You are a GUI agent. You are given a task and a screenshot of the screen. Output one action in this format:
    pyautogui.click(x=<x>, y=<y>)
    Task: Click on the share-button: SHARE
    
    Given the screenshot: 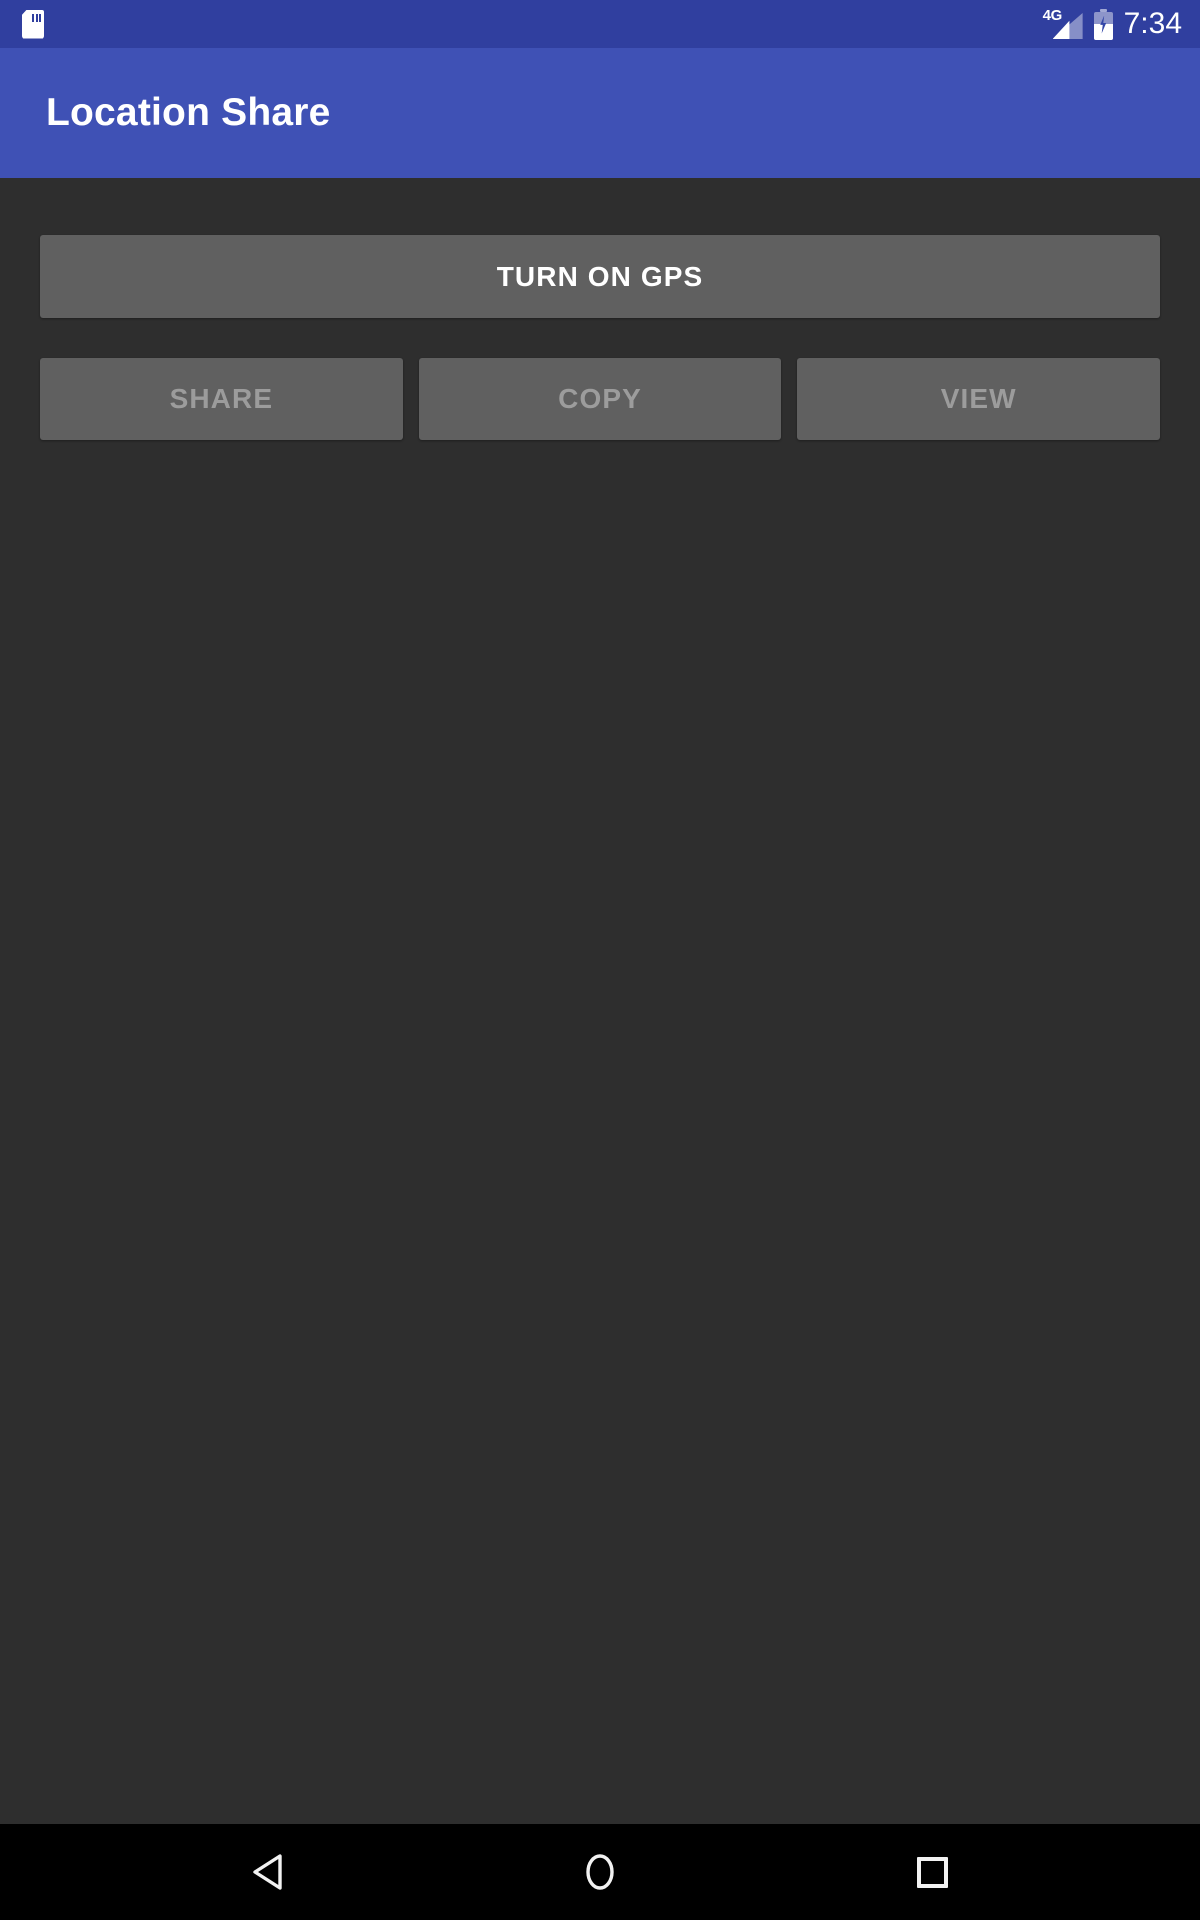 What is the action you would take?
    pyautogui.click(x=221, y=399)
    